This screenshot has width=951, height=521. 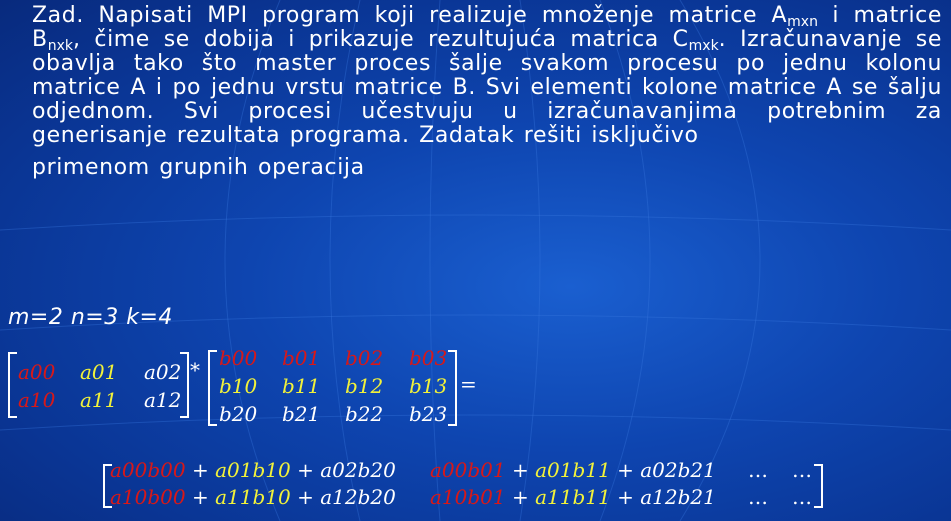 I want to click on matrix-a-left-bracket, so click(x=12, y=385).